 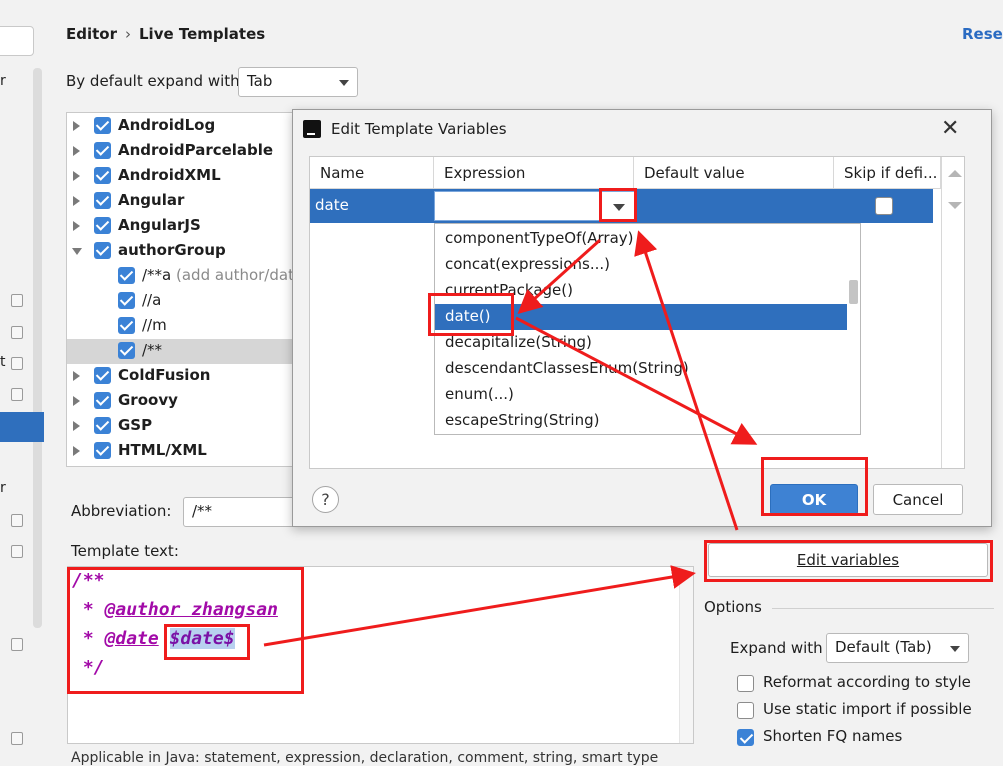 I want to click on tree-item-label: /**a (add author/date, so click(x=218, y=275).